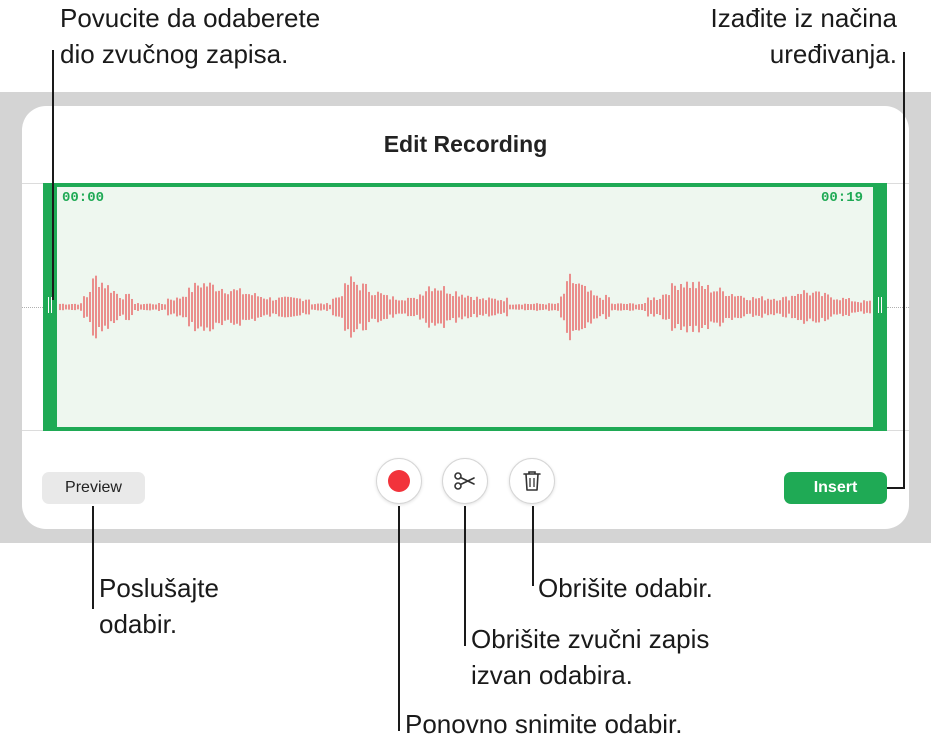 This screenshot has width=931, height=745. I want to click on callout-trim-line2: izvan odabira., so click(552, 675).